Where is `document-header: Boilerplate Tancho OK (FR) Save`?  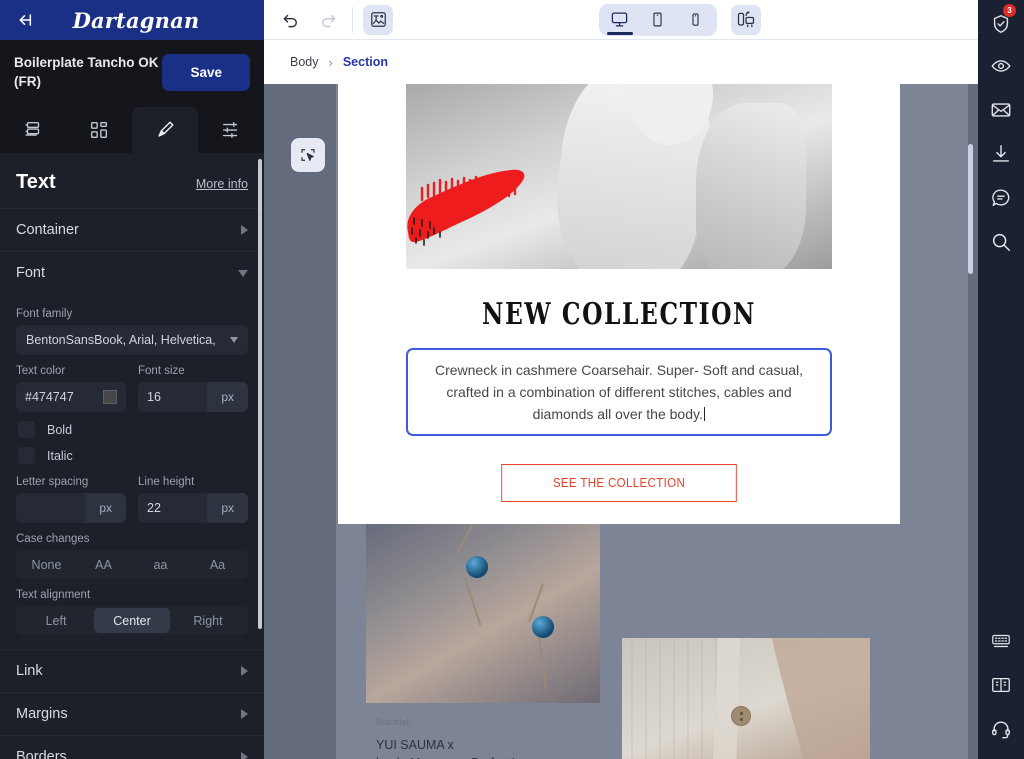
document-header: Boilerplate Tancho OK (FR) Save is located at coordinates (132, 73).